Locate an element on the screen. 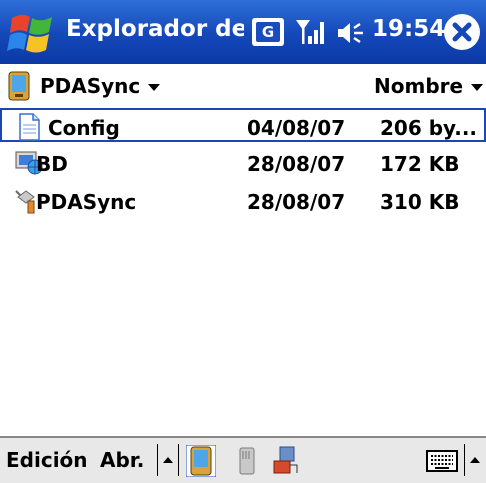 This screenshot has height=483, width=486. file-name: PDASync is located at coordinates (86, 202).